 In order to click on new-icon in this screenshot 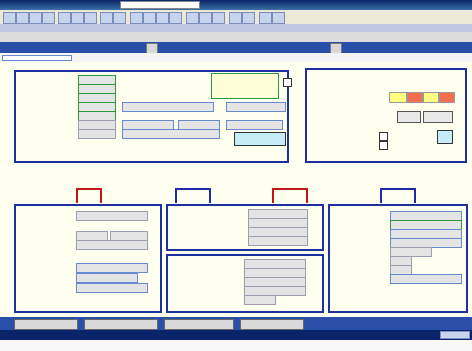, I will do `click(9, 18)`.